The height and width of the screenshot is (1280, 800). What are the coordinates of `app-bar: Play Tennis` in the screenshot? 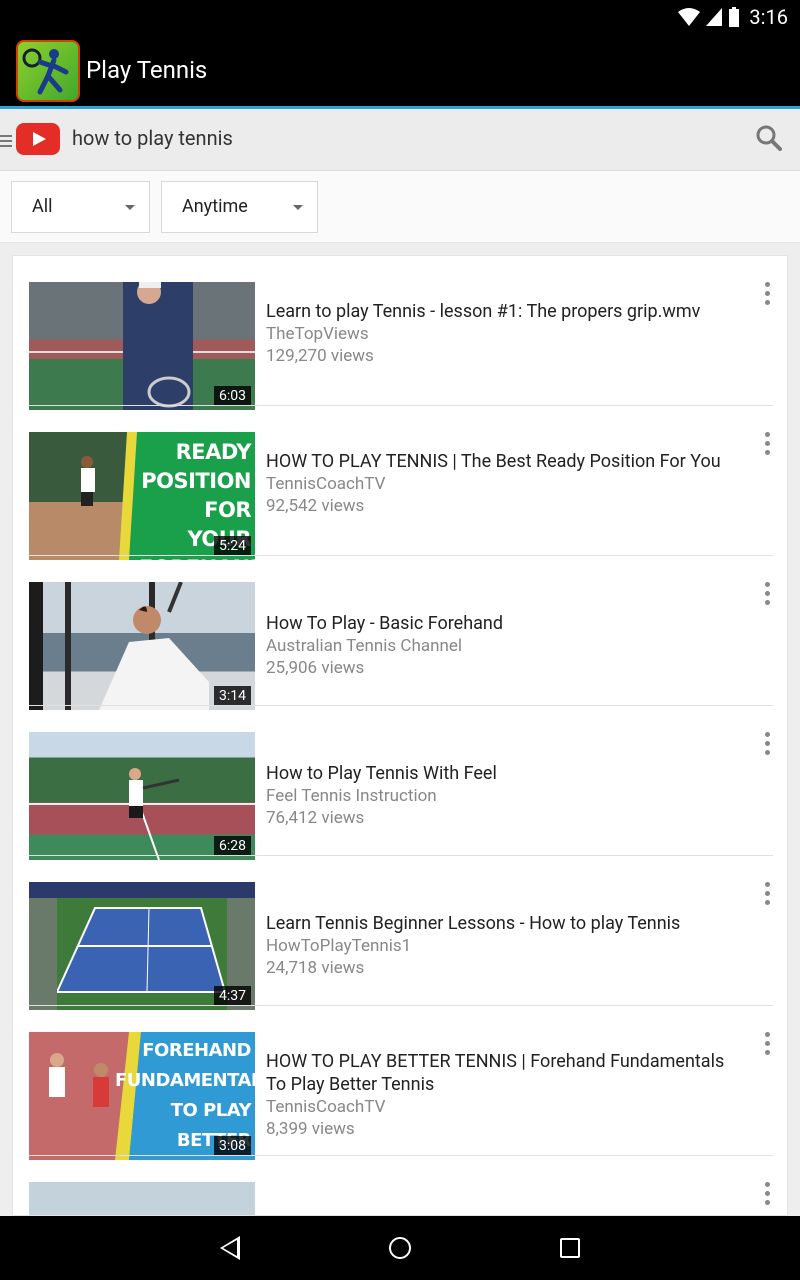 It's located at (400, 70).